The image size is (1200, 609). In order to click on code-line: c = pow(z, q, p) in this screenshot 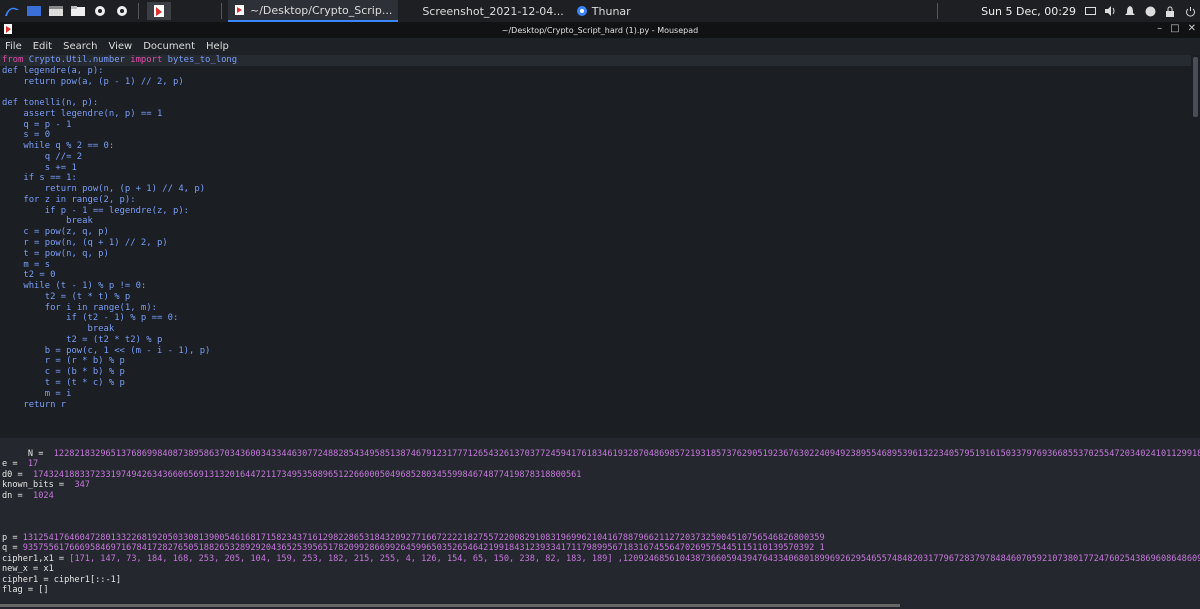, I will do `click(595, 232)`.